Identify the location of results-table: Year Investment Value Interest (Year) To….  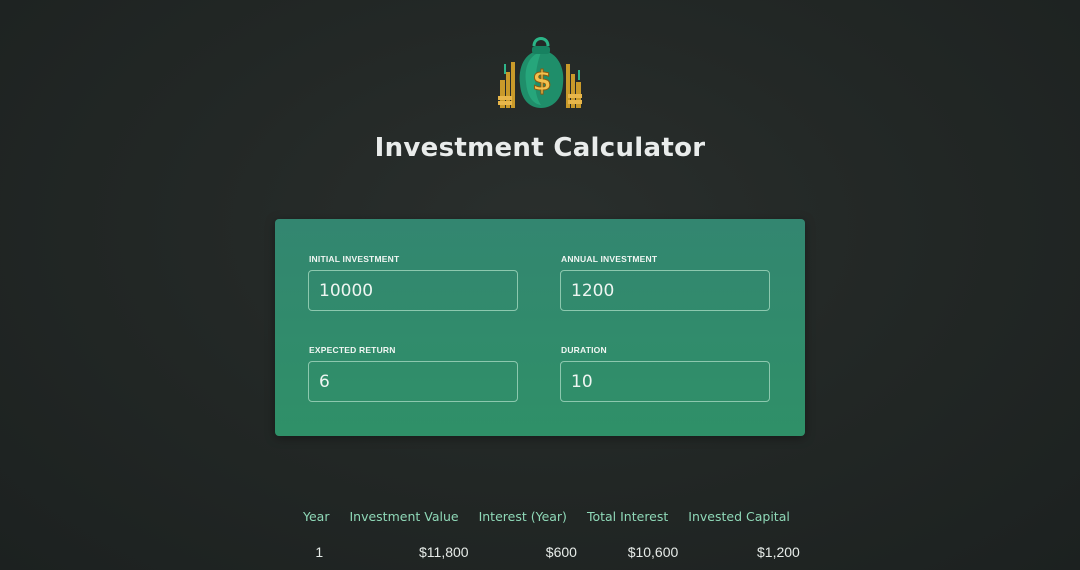
(546, 537).